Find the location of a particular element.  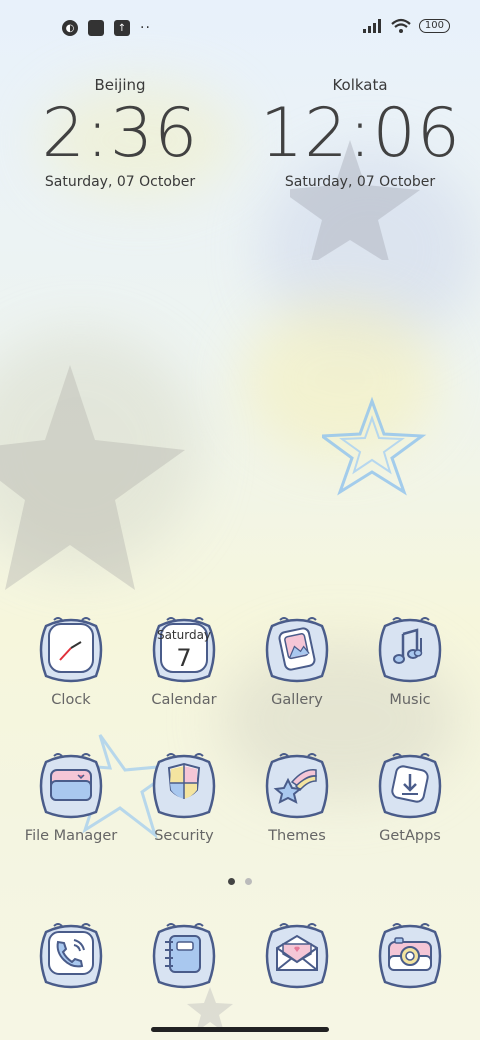

app-music: Music is located at coordinates (410, 660).